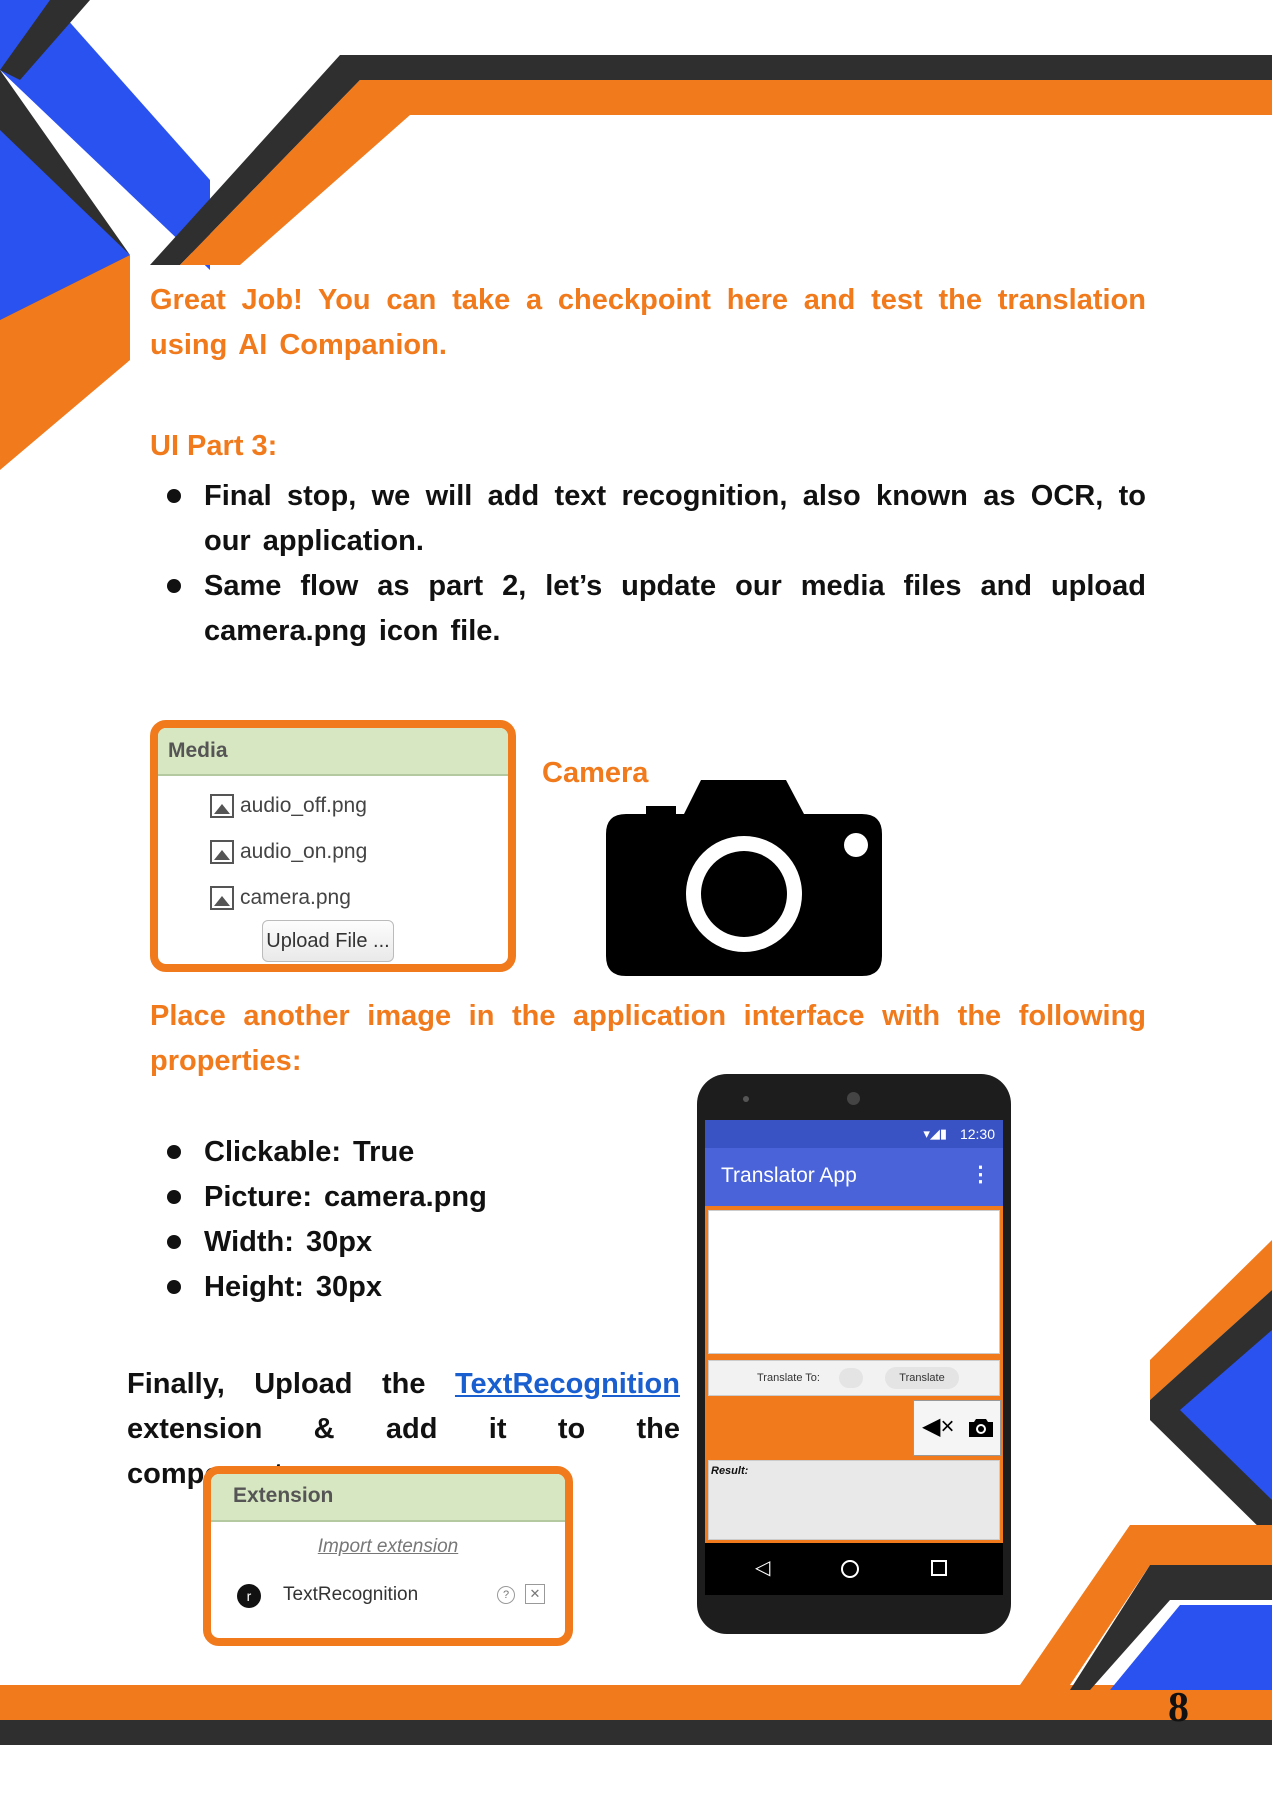 Image resolution: width=1272 pixels, height=1800 pixels. Describe the element at coordinates (935, 1133) in the screenshot. I see `signal-icon: ▾◢▮` at that location.